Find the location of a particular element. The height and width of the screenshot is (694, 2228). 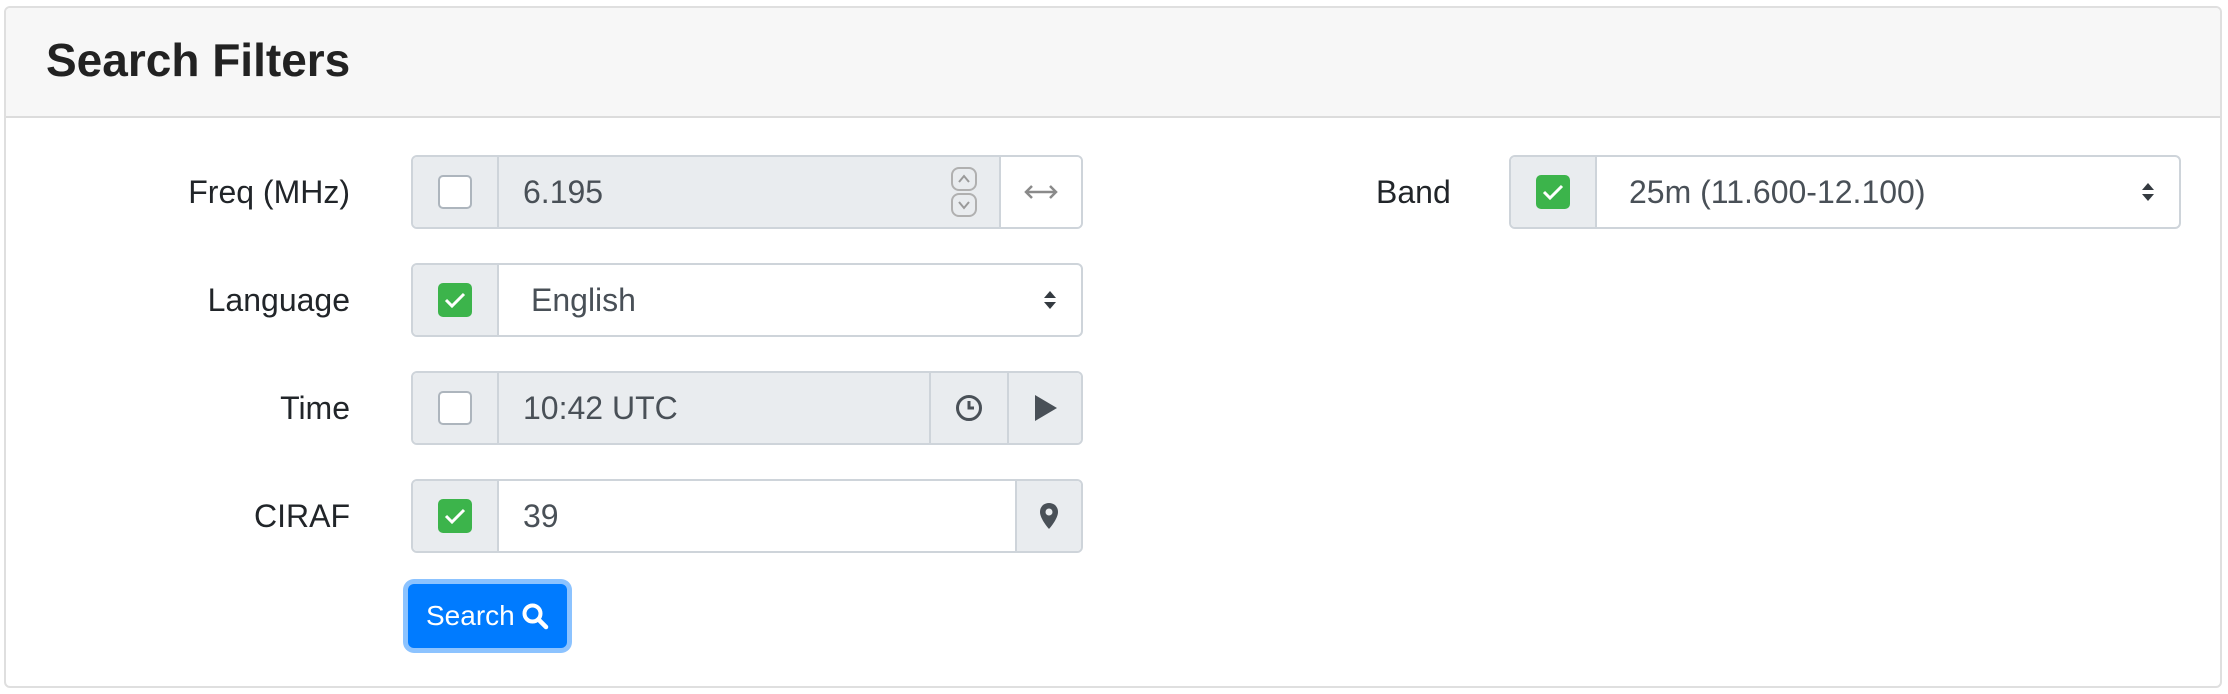

time-checkbox is located at coordinates (455, 408).